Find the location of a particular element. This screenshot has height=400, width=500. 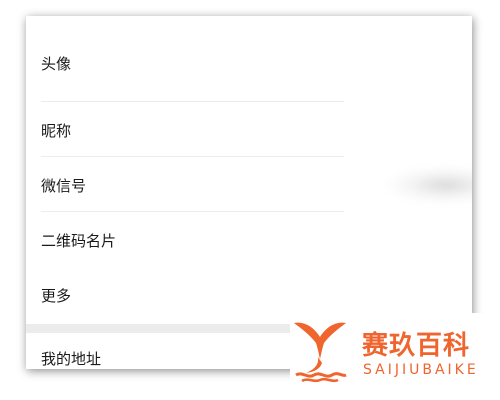

menu-item-avatar: 头像 is located at coordinates (249, 63).